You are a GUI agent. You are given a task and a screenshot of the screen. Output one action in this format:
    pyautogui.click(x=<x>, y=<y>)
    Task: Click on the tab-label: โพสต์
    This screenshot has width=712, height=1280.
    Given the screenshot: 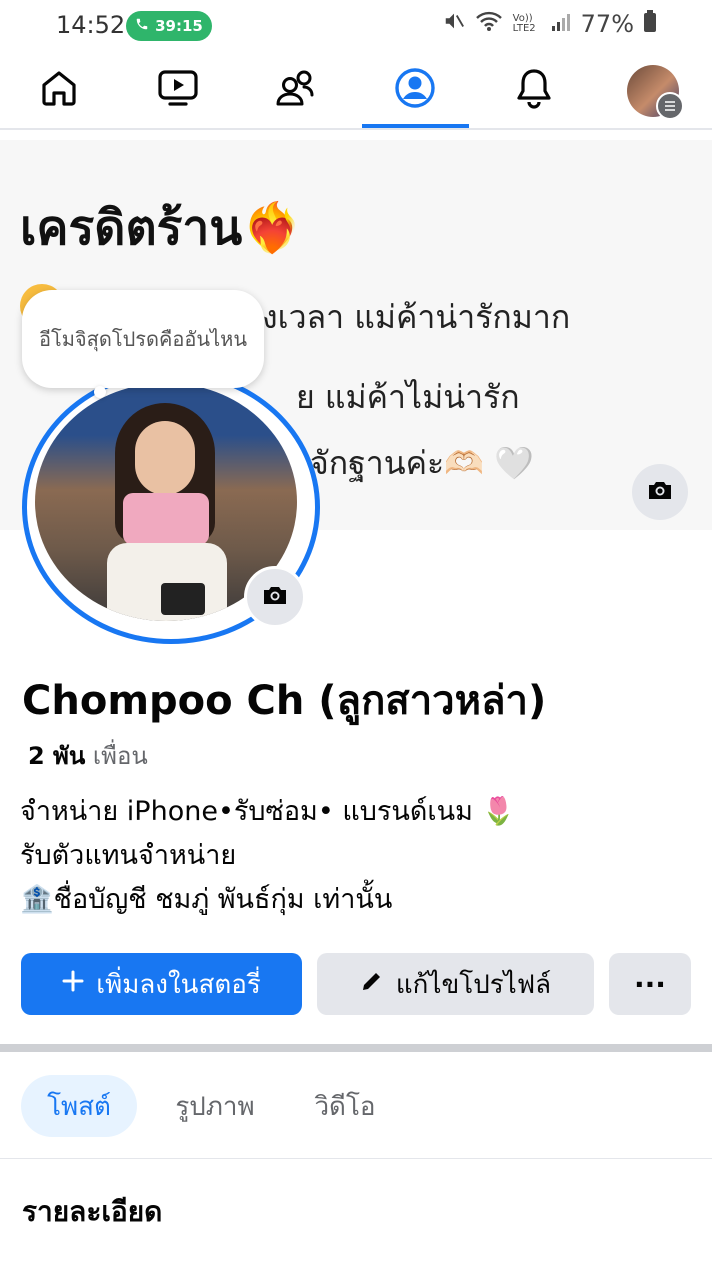 What is the action you would take?
    pyautogui.click(x=79, y=1106)
    